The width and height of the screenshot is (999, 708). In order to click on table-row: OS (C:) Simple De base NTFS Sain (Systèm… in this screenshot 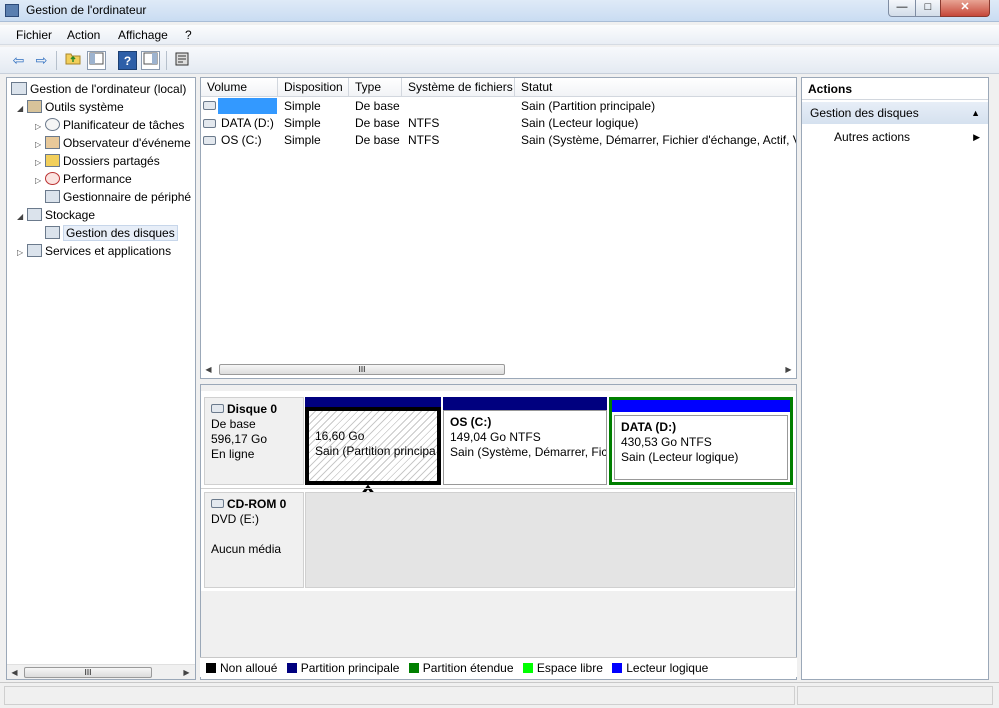, I will do `click(498, 140)`.